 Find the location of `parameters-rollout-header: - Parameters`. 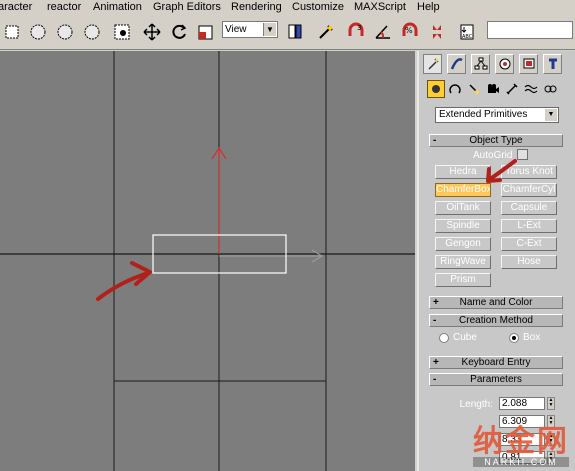

parameters-rollout-header: - Parameters is located at coordinates (496, 379).